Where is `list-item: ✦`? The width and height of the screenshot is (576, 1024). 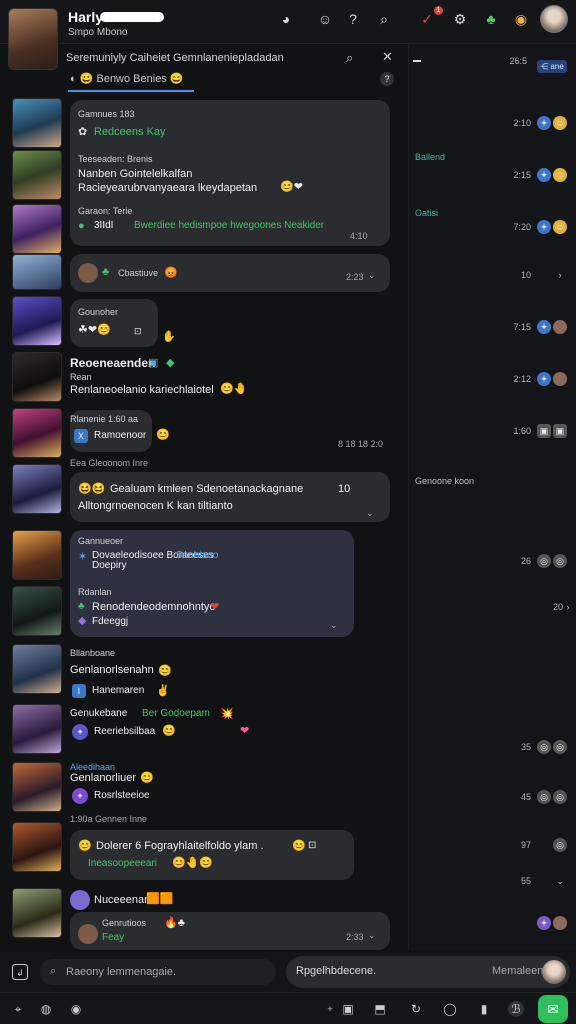 list-item: ✦ is located at coordinates (492, 924).